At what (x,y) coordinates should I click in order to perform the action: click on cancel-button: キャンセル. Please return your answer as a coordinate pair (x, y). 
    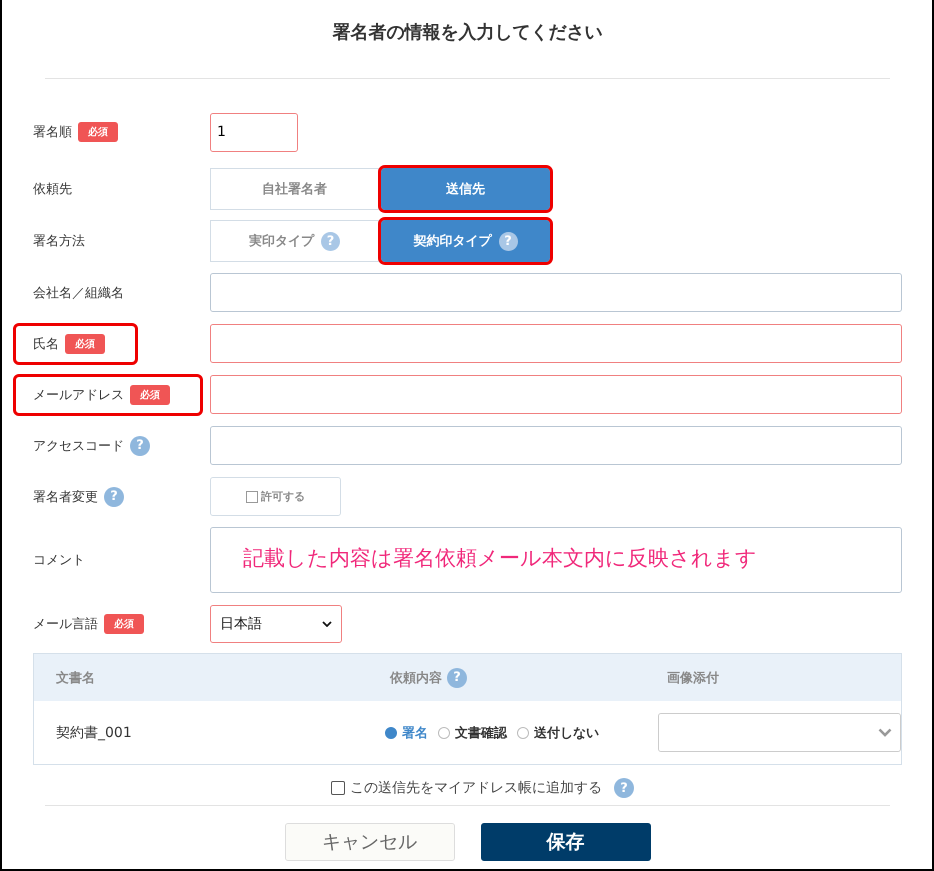
    Looking at the image, I should click on (369, 842).